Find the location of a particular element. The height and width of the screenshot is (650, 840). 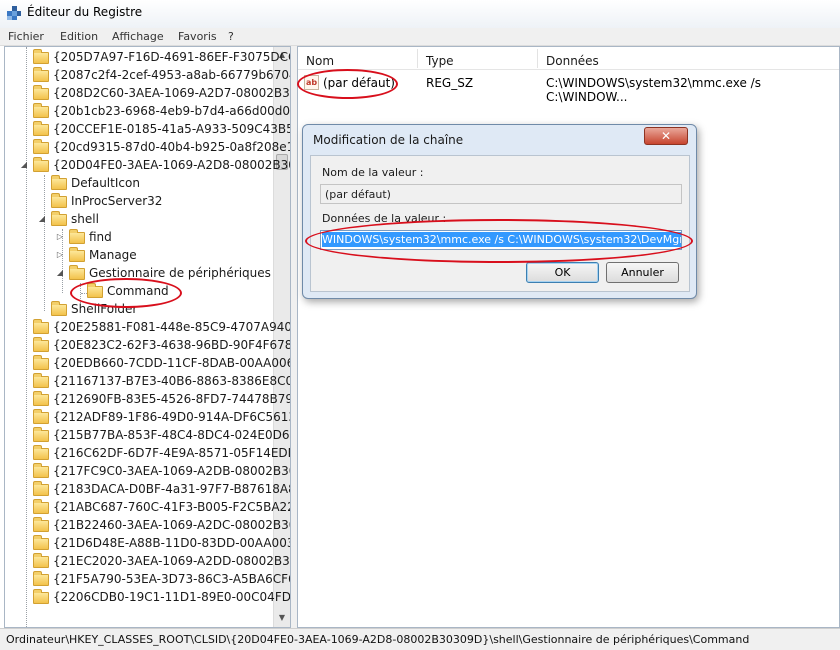

column-header-type: Type is located at coordinates (440, 61).